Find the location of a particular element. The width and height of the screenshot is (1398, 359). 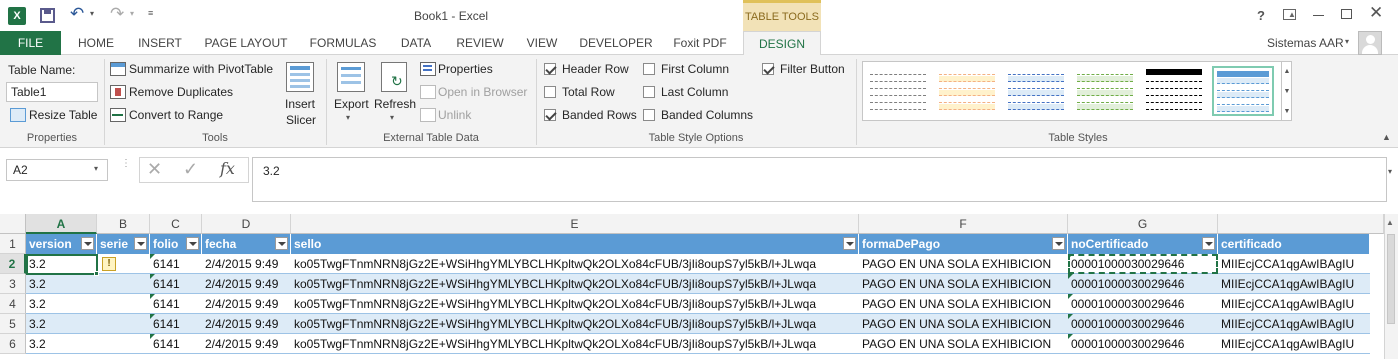

column-header: E is located at coordinates (575, 224).